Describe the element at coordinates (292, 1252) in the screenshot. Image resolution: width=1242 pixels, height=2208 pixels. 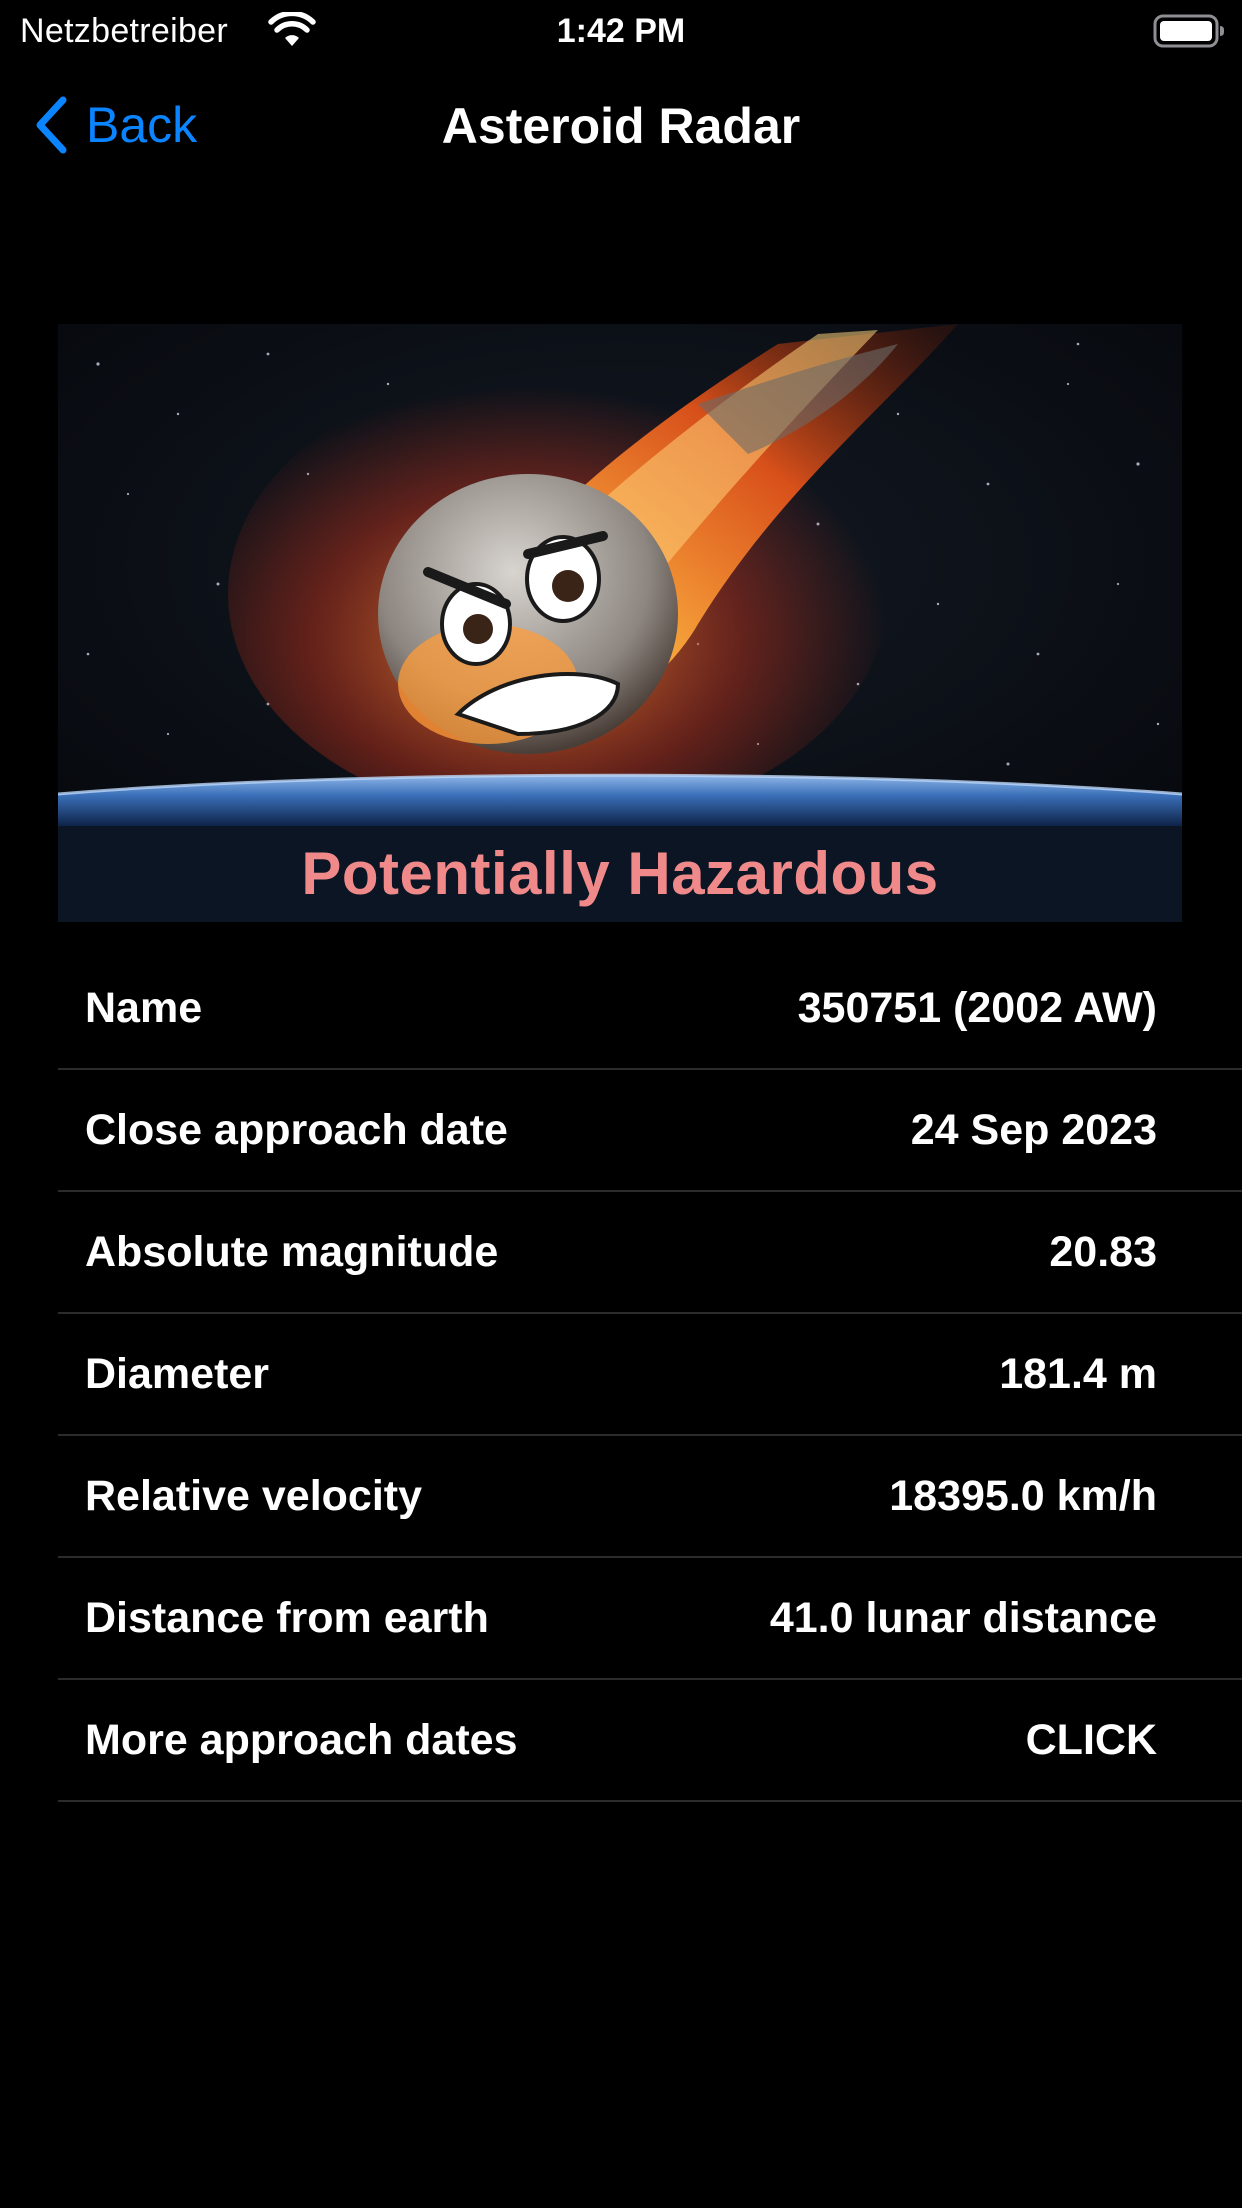
I see `detail-label: Absolute magnitude` at that location.